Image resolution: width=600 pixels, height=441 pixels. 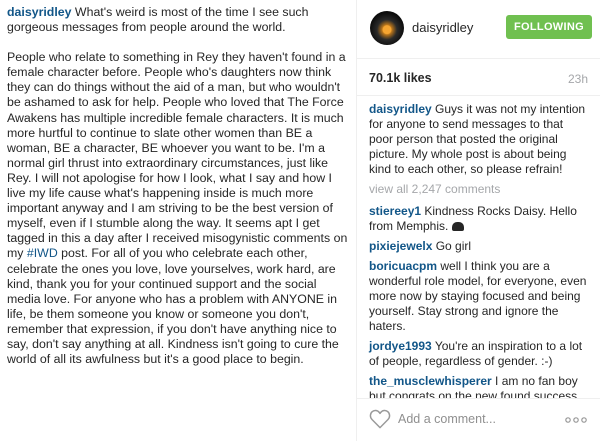 I want to click on comment-username-link: daisyridley, so click(x=400, y=109).